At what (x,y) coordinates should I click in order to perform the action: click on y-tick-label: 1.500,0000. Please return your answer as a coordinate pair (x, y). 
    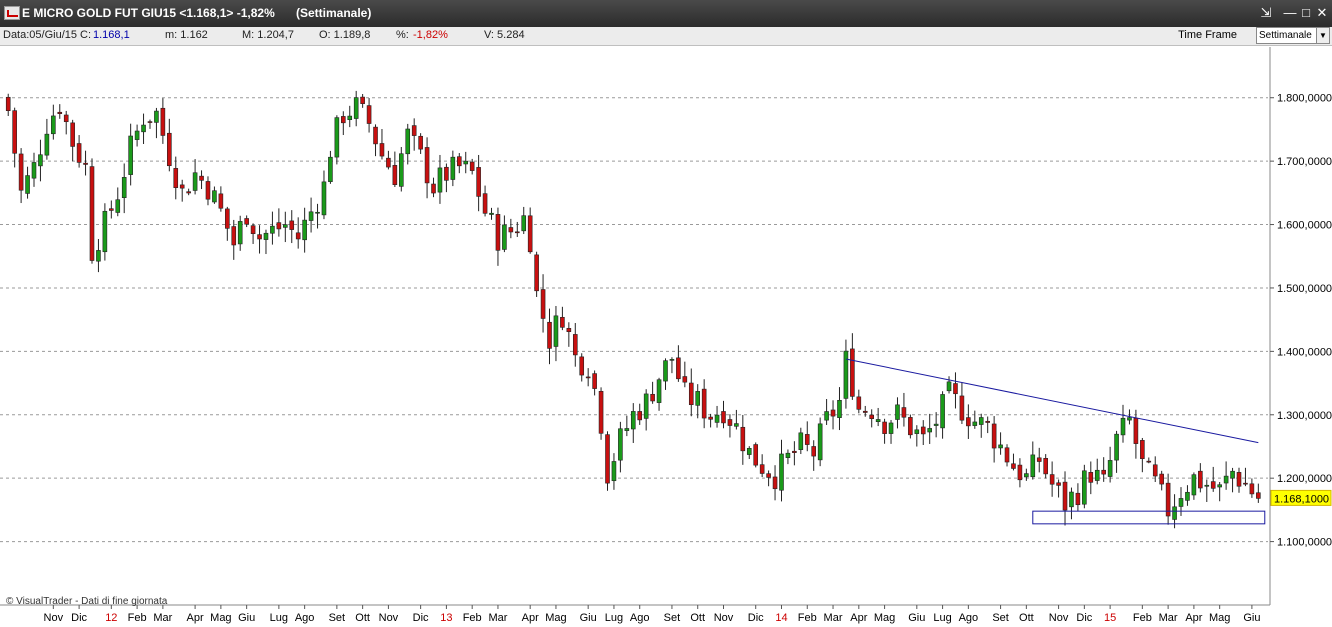
    Looking at the image, I should click on (1304, 289).